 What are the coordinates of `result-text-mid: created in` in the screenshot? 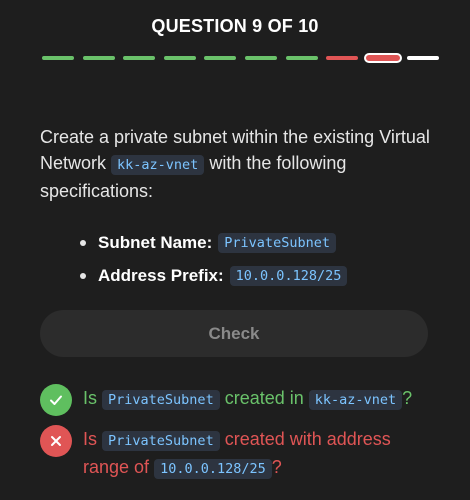 It's located at (264, 398).